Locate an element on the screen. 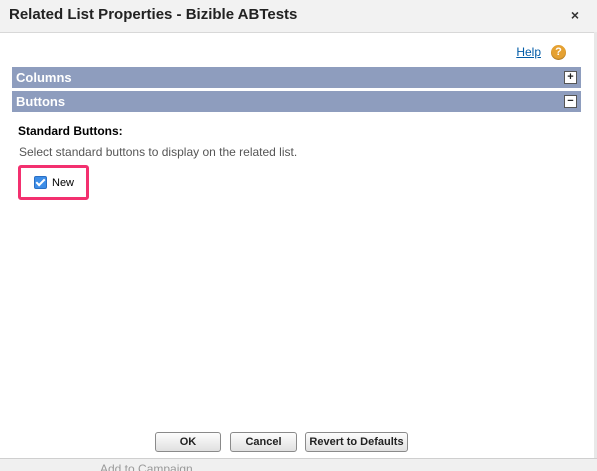 This screenshot has width=597, height=471. collapse-icon: − is located at coordinates (570, 101).